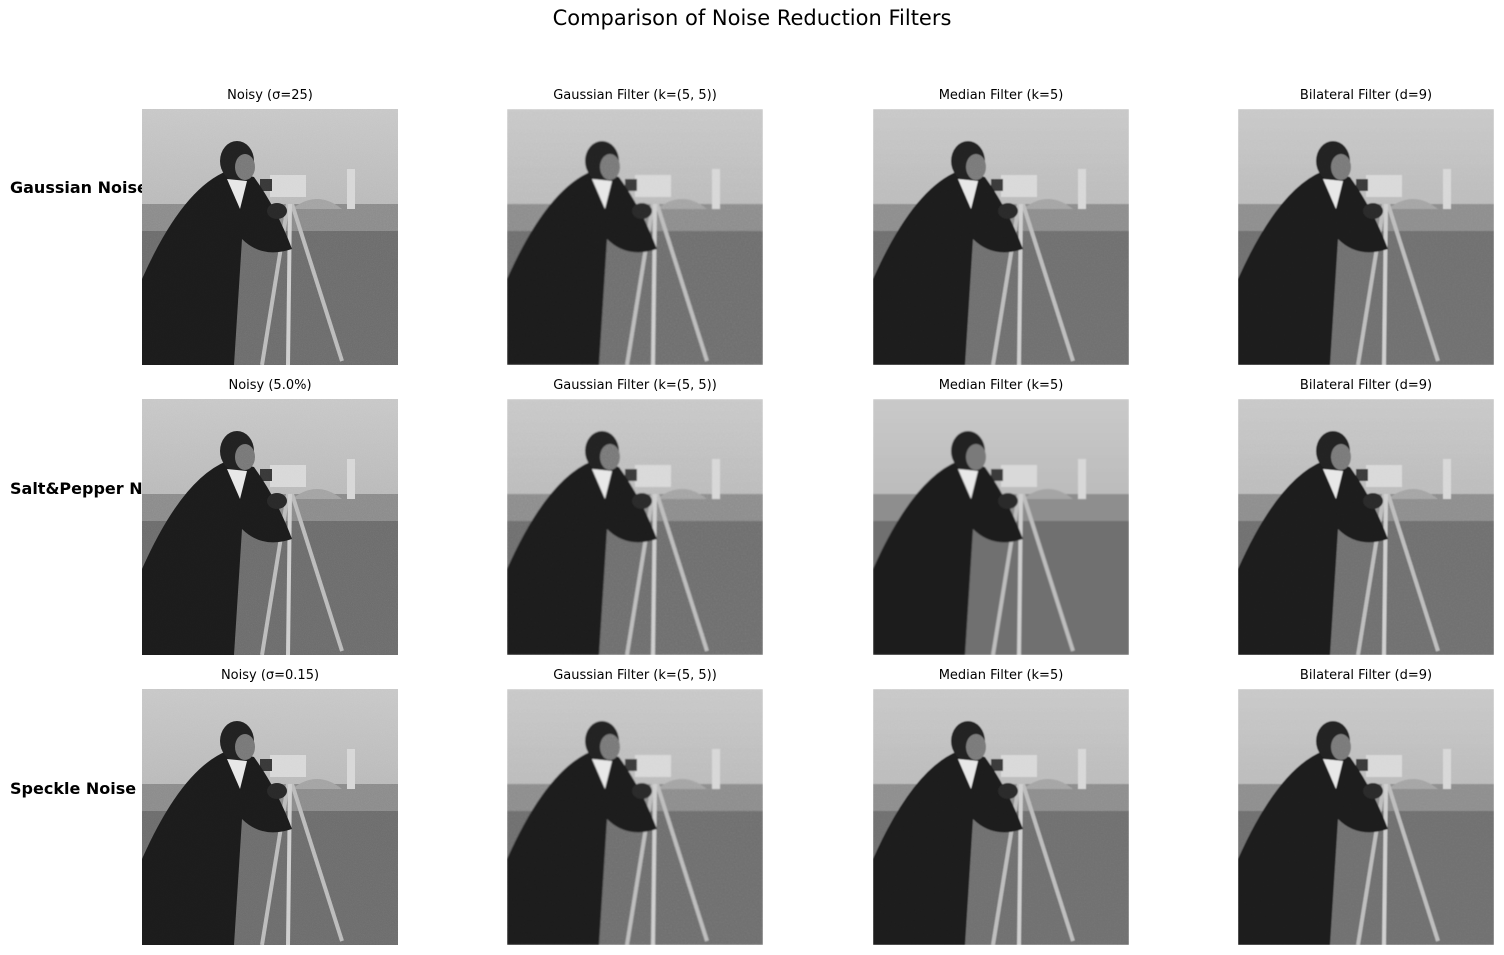 Image resolution: width=1504 pixels, height=955 pixels. I want to click on panel-title: Noisy (5.0%), so click(270, 385).